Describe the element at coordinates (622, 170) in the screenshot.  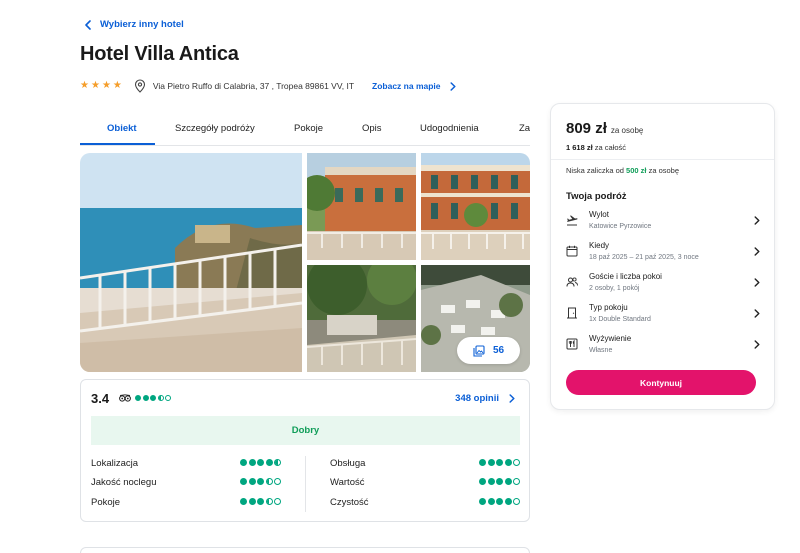
I see `deposit-info: Niska zaliczka od 500 zł za osobę` at that location.